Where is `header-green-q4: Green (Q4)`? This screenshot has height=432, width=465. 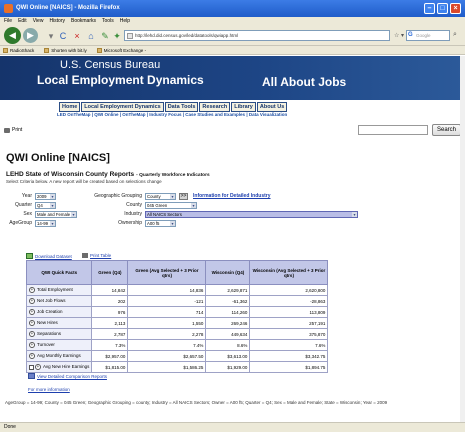 header-green-q4: Green (Q4) is located at coordinates (110, 272).